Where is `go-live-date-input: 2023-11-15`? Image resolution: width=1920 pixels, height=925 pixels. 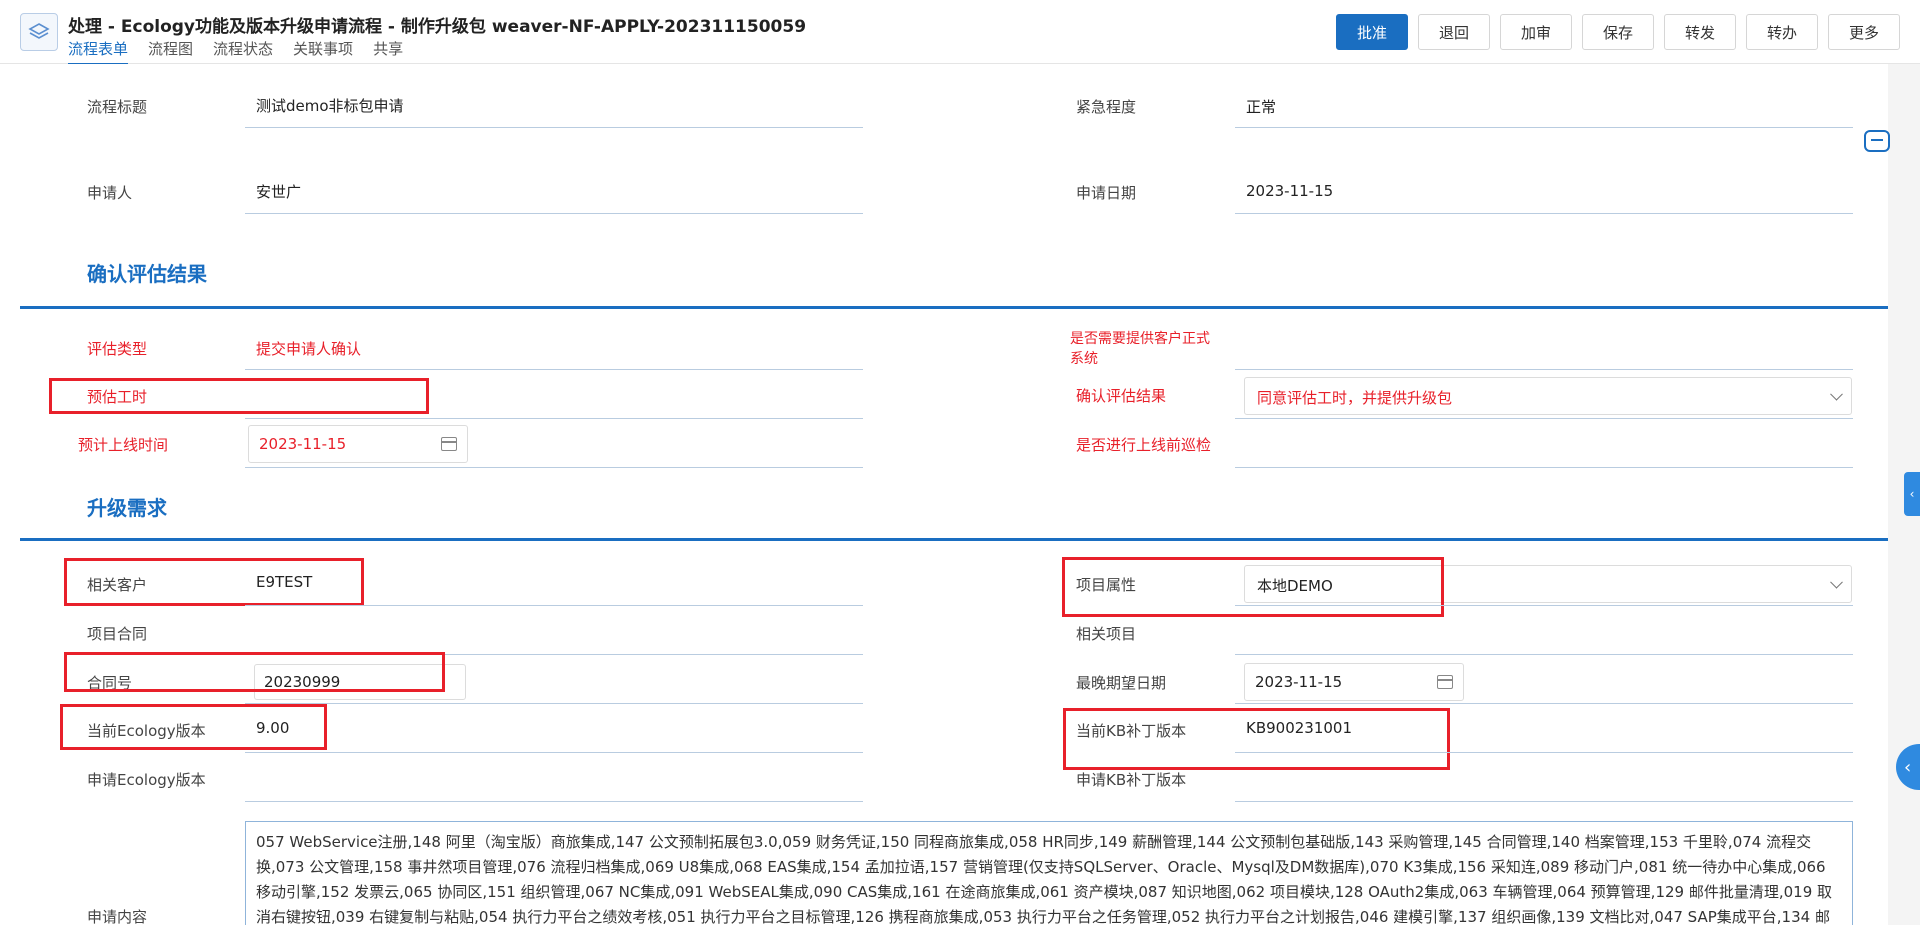 go-live-date-input: 2023-11-15 is located at coordinates (358, 444).